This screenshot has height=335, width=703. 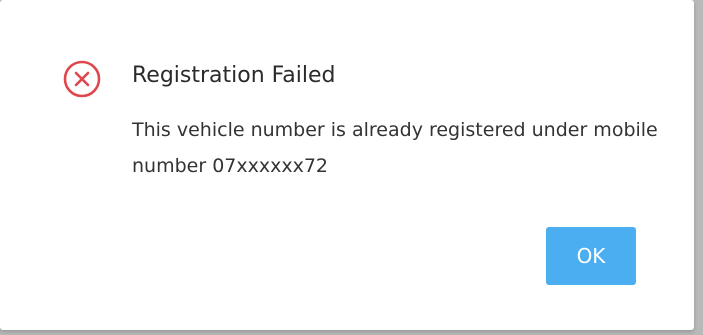 I want to click on error-icon, so click(x=82, y=79).